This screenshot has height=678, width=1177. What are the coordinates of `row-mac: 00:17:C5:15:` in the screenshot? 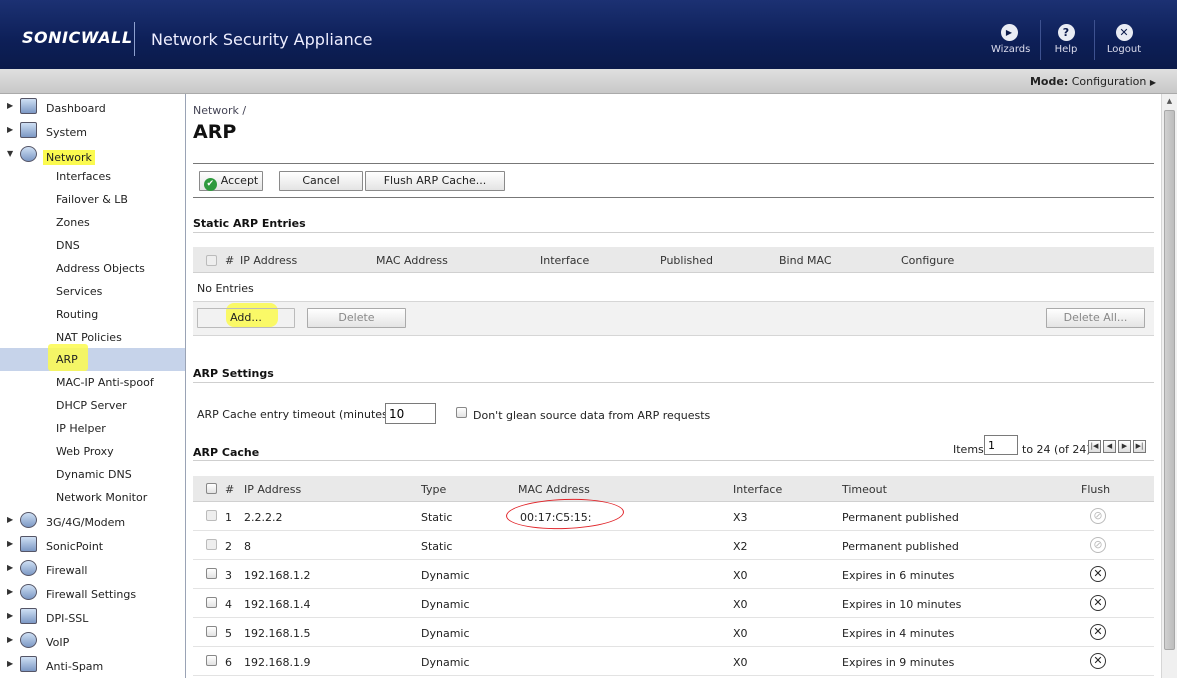 It's located at (556, 517).